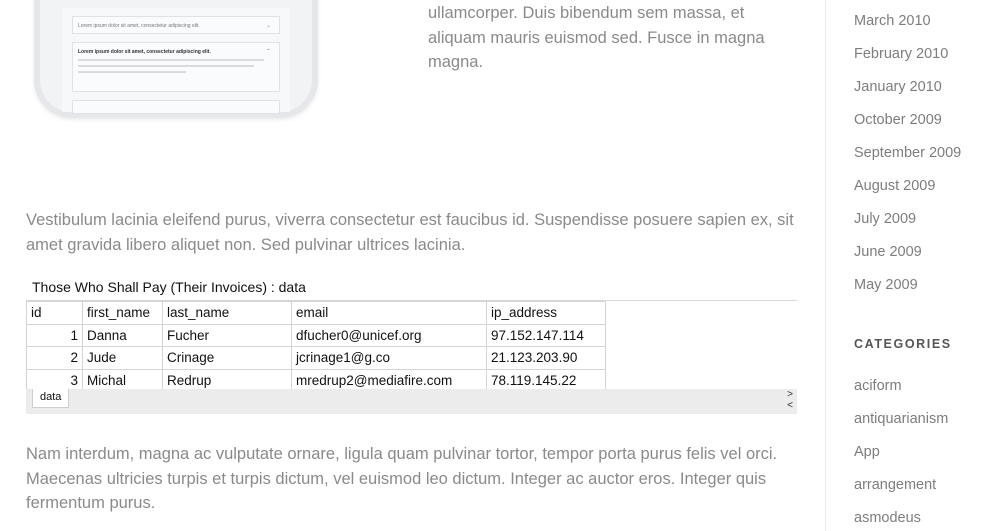 This screenshot has width=1000, height=531. What do you see at coordinates (907, 94) in the screenshot?
I see `archive-link: January 2010` at bounding box center [907, 94].